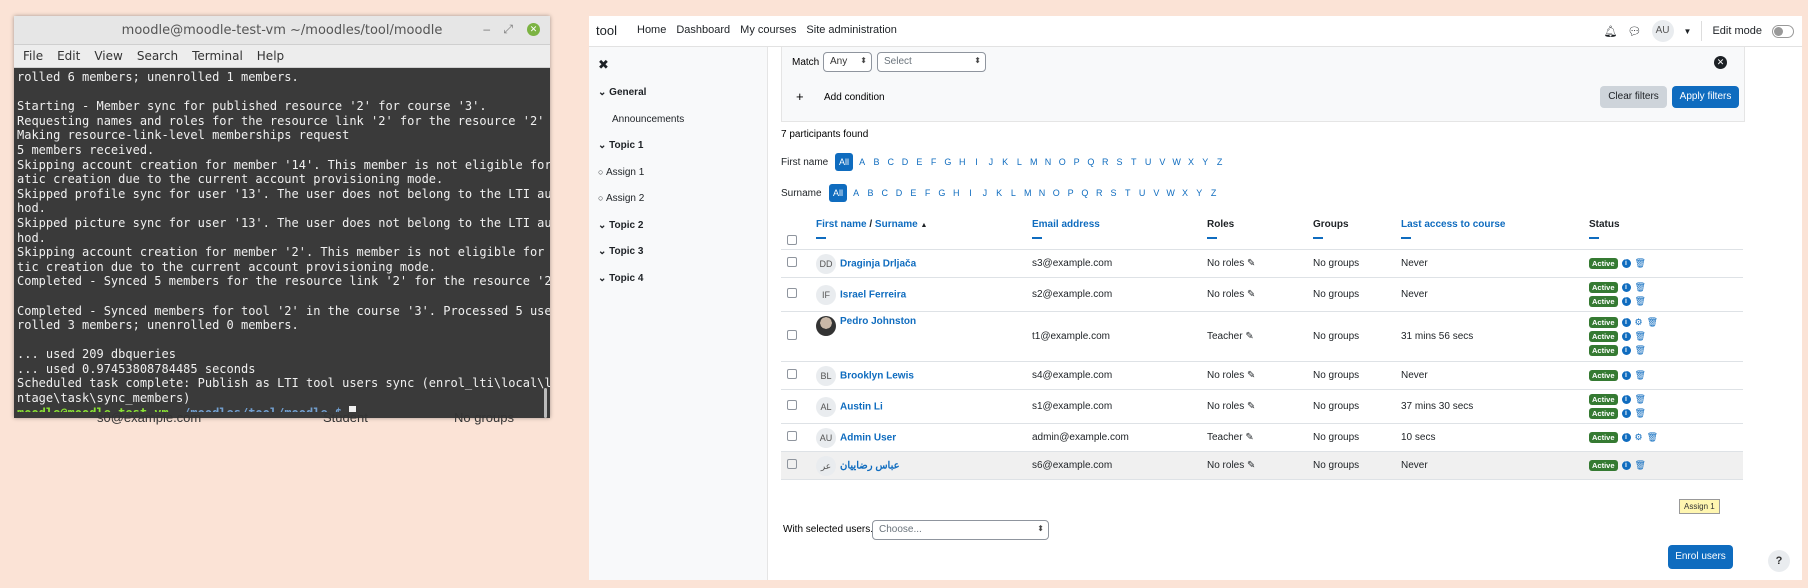 The width and height of the screenshot is (1808, 588). What do you see at coordinates (800, 96) in the screenshot?
I see `plus-icon: +` at bounding box center [800, 96].